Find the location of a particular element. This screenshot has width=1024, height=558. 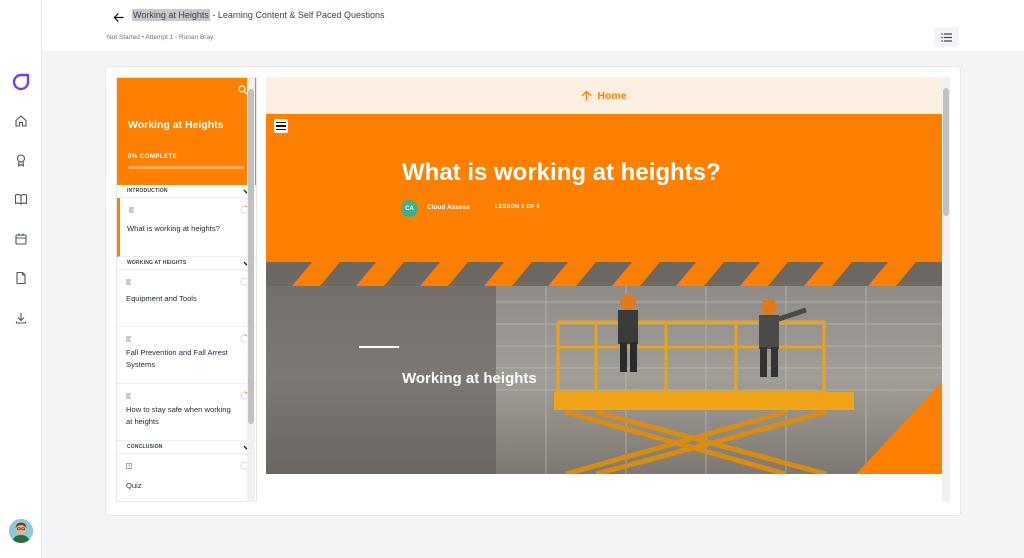

back-button is located at coordinates (118, 17).